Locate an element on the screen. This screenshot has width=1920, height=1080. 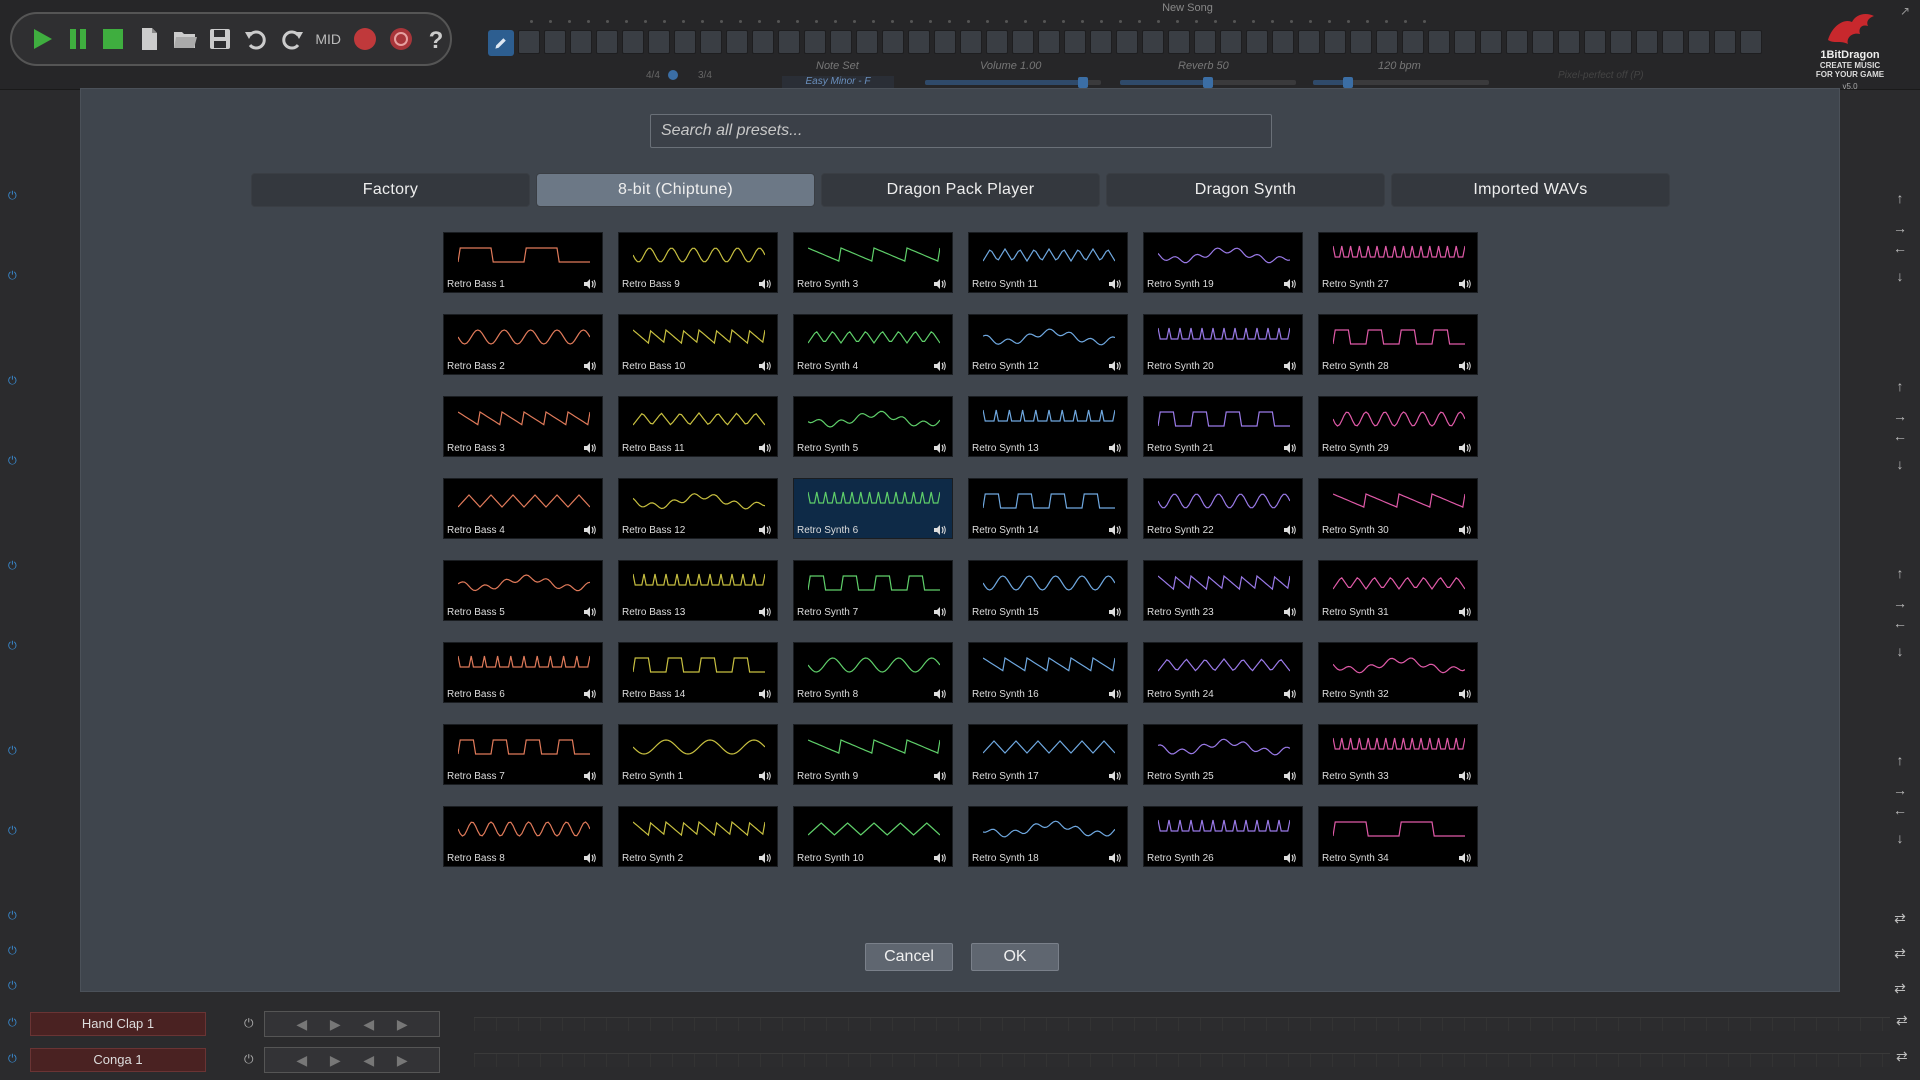
preset-tile: Retro Bass 4 is located at coordinates (523, 508).